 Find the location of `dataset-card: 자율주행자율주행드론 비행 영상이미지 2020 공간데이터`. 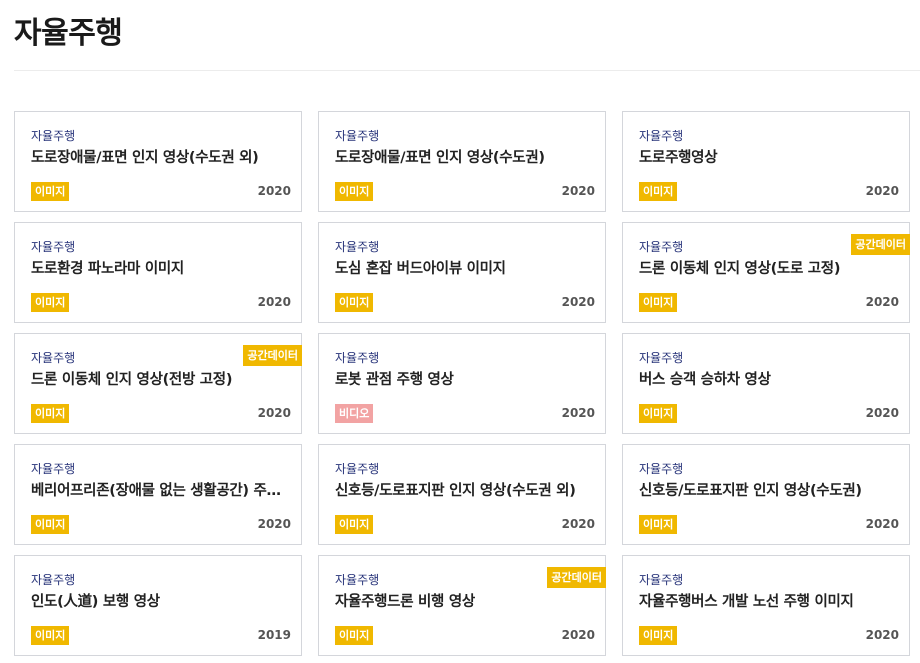

dataset-card: 자율주행자율주행드론 비행 영상이미지 2020 공간데이터 is located at coordinates (462, 605).